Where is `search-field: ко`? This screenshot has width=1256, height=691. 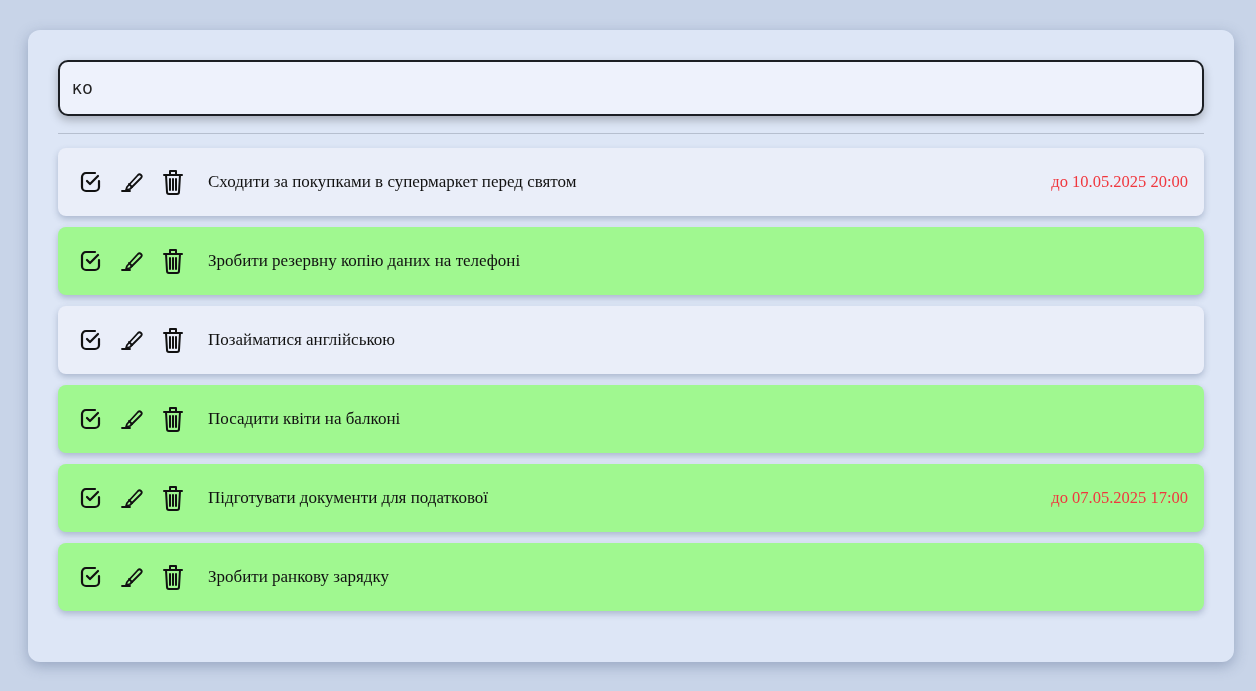 search-field: ко is located at coordinates (631, 88).